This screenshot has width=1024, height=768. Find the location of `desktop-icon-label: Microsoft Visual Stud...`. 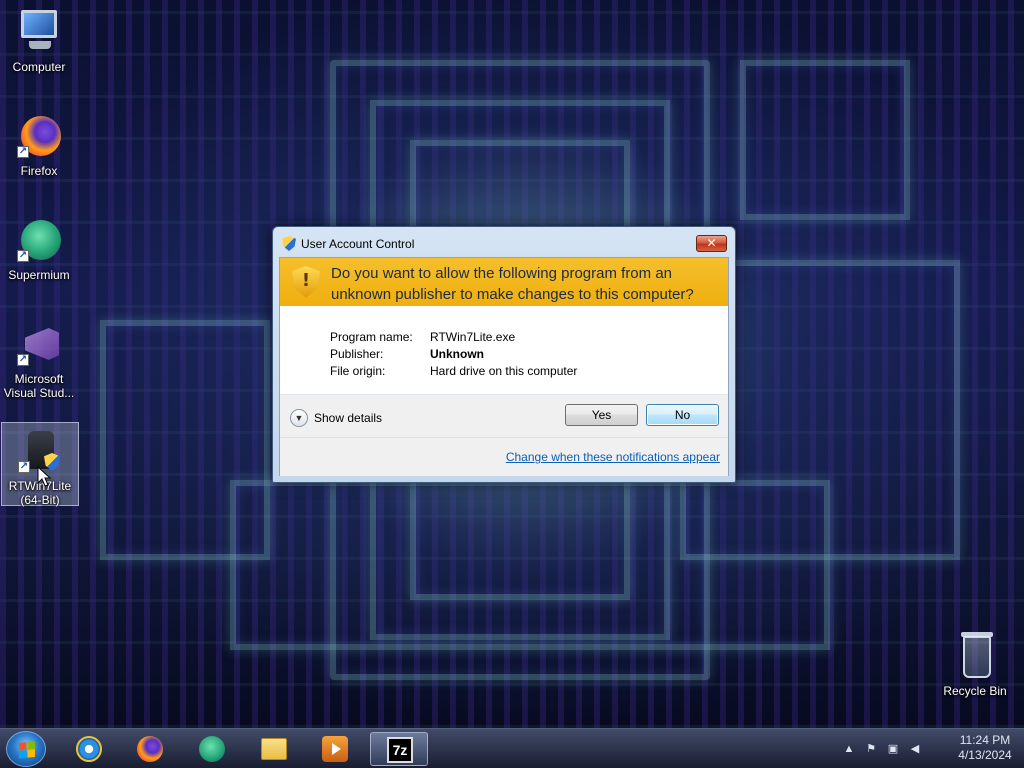

desktop-icon-label: Microsoft Visual Stud... is located at coordinates (39, 386).